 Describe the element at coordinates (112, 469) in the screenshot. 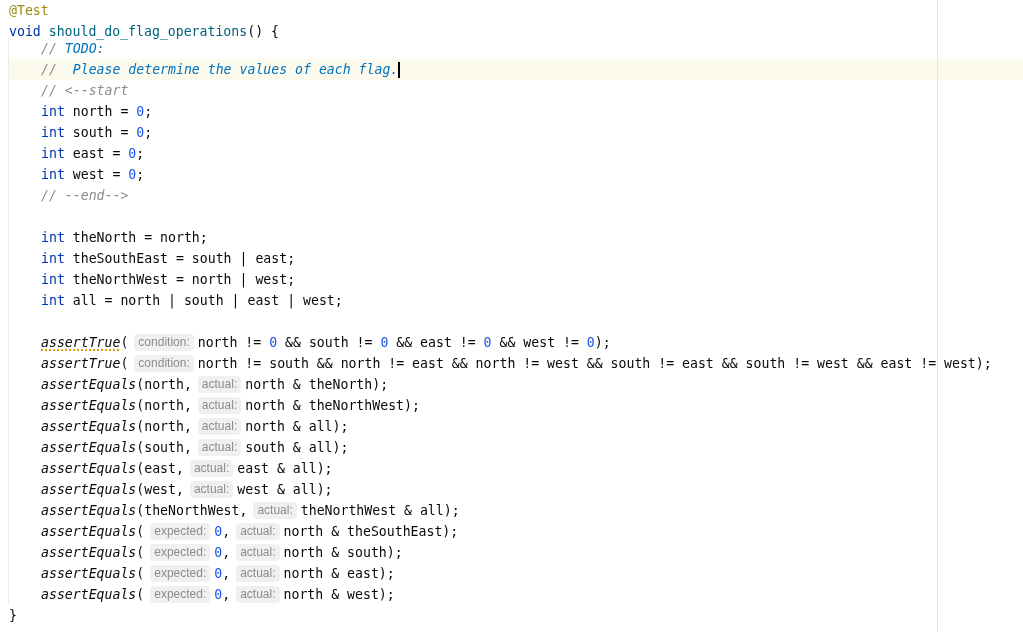

I see `code-text: assertEquals(east,` at that location.